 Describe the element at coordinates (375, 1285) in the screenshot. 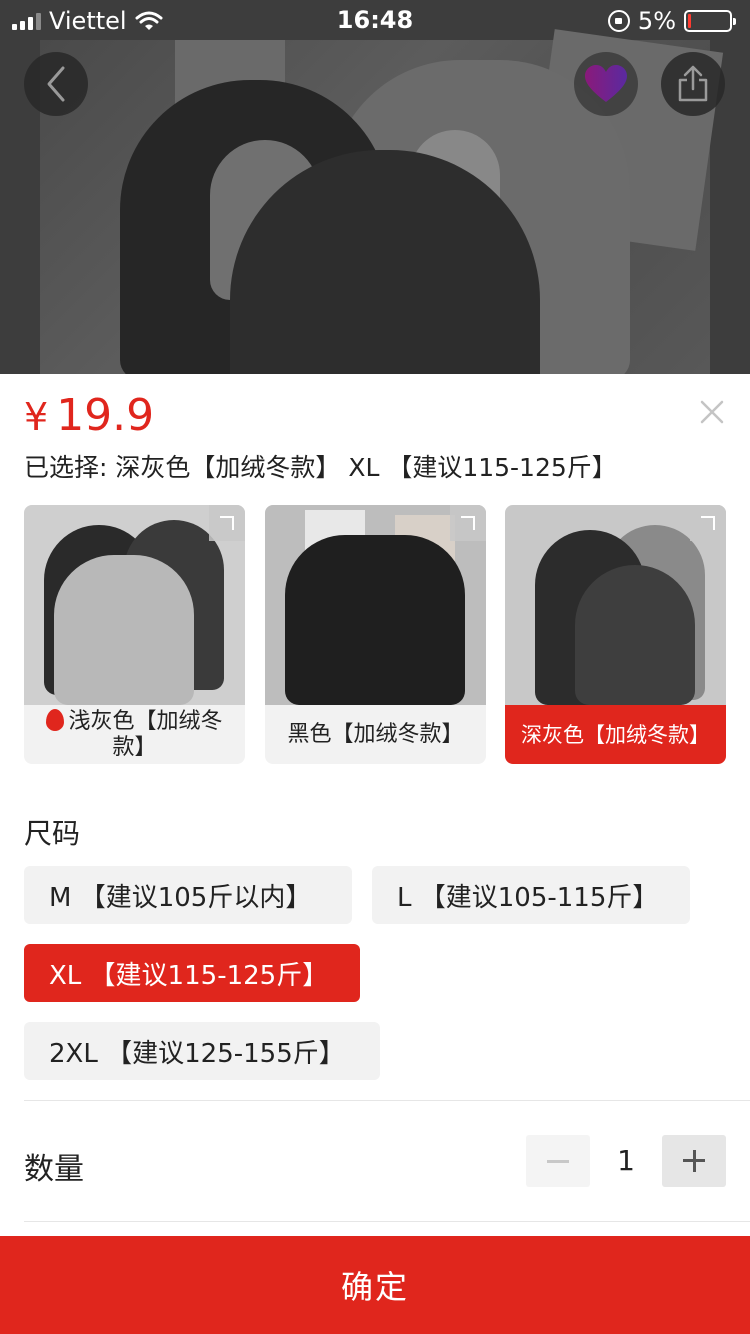

I see `confirm-button: 确定` at that location.